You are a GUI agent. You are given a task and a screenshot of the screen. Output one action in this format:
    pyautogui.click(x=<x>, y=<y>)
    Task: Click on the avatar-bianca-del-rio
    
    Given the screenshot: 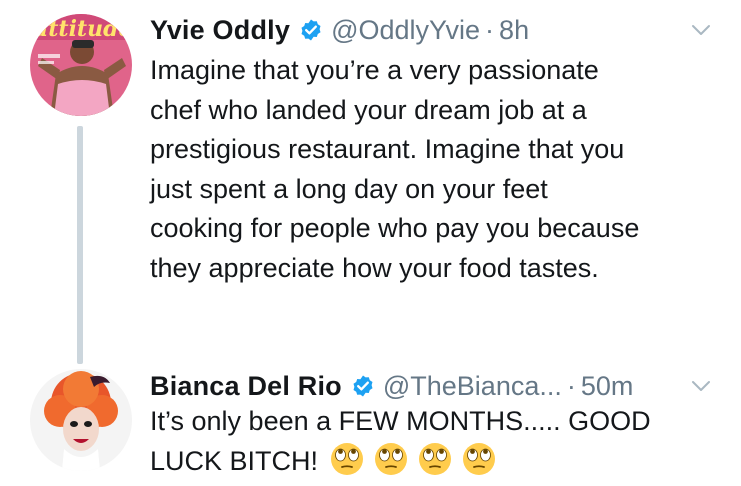 What is the action you would take?
    pyautogui.click(x=81, y=420)
    